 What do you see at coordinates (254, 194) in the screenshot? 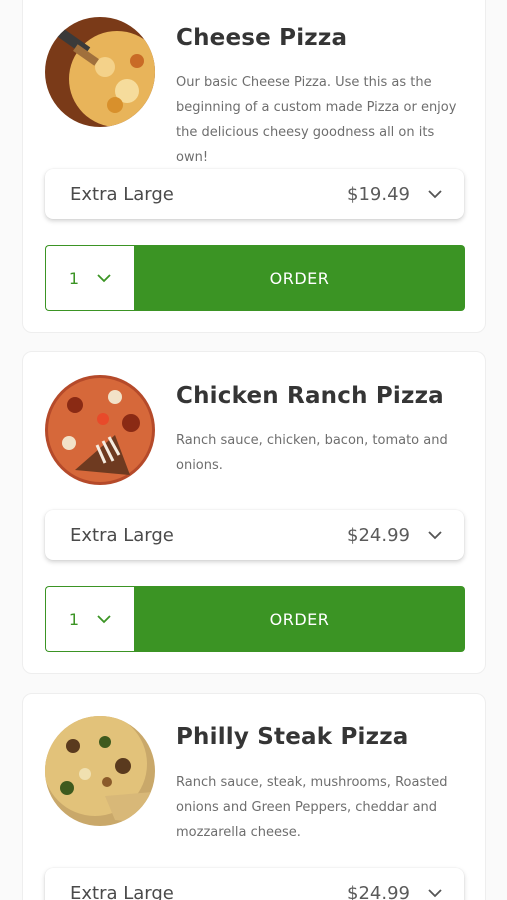
I see `size-dropdown: Extra Large $19.49` at bounding box center [254, 194].